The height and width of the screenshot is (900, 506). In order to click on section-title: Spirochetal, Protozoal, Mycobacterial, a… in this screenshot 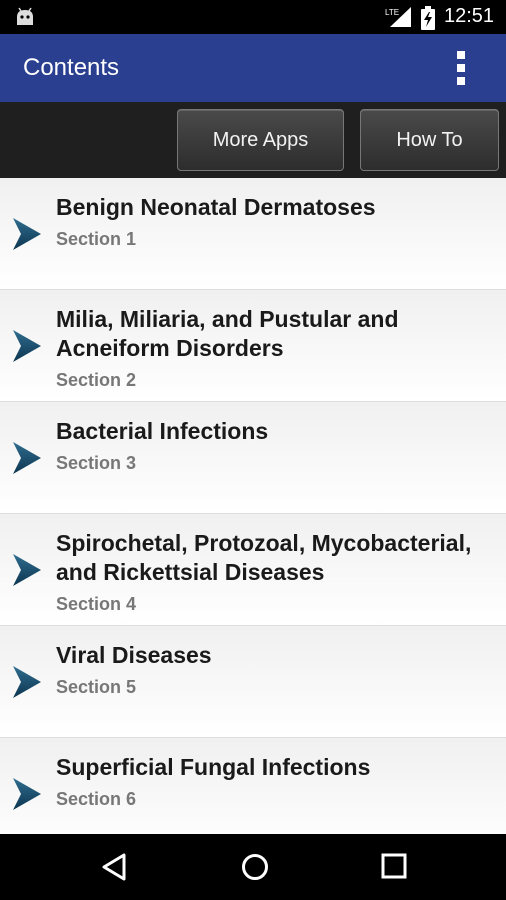, I will do `click(276, 572)`.